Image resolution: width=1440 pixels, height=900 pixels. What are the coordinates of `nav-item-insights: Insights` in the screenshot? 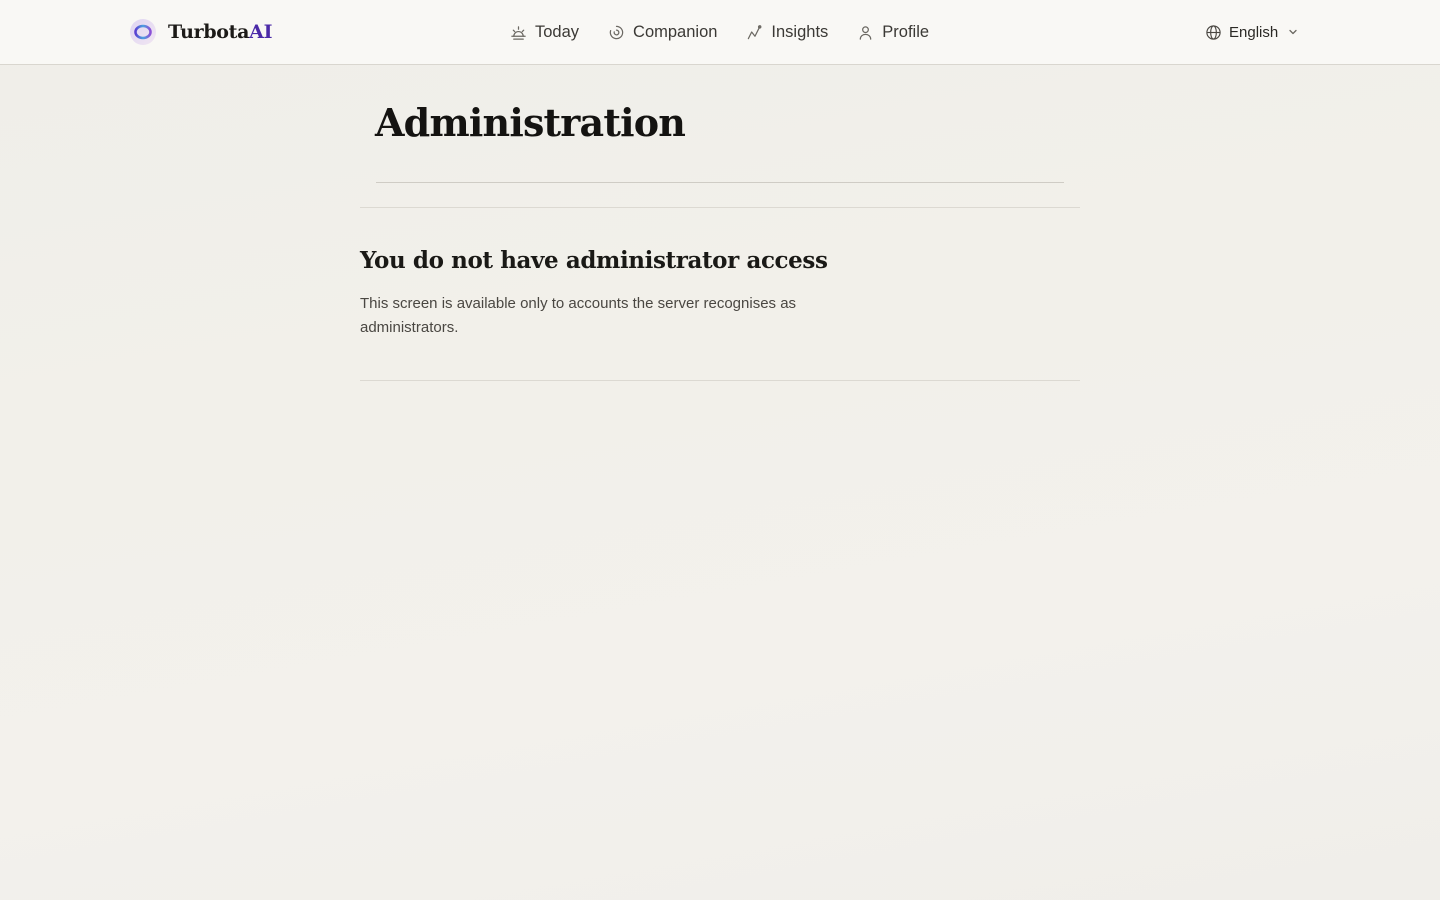 It's located at (787, 32).